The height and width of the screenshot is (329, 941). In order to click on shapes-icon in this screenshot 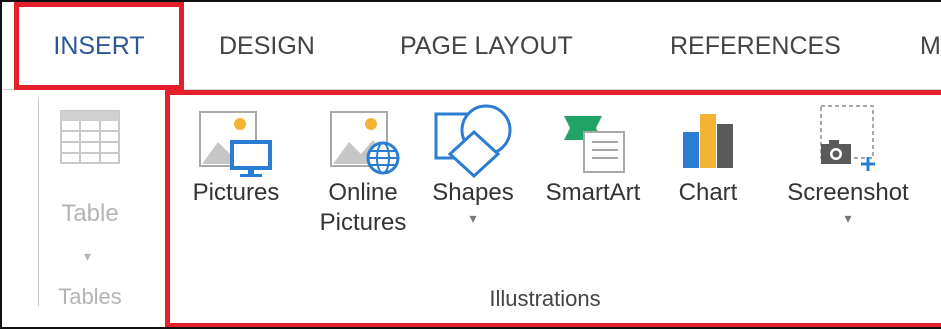, I will do `click(473, 141)`.